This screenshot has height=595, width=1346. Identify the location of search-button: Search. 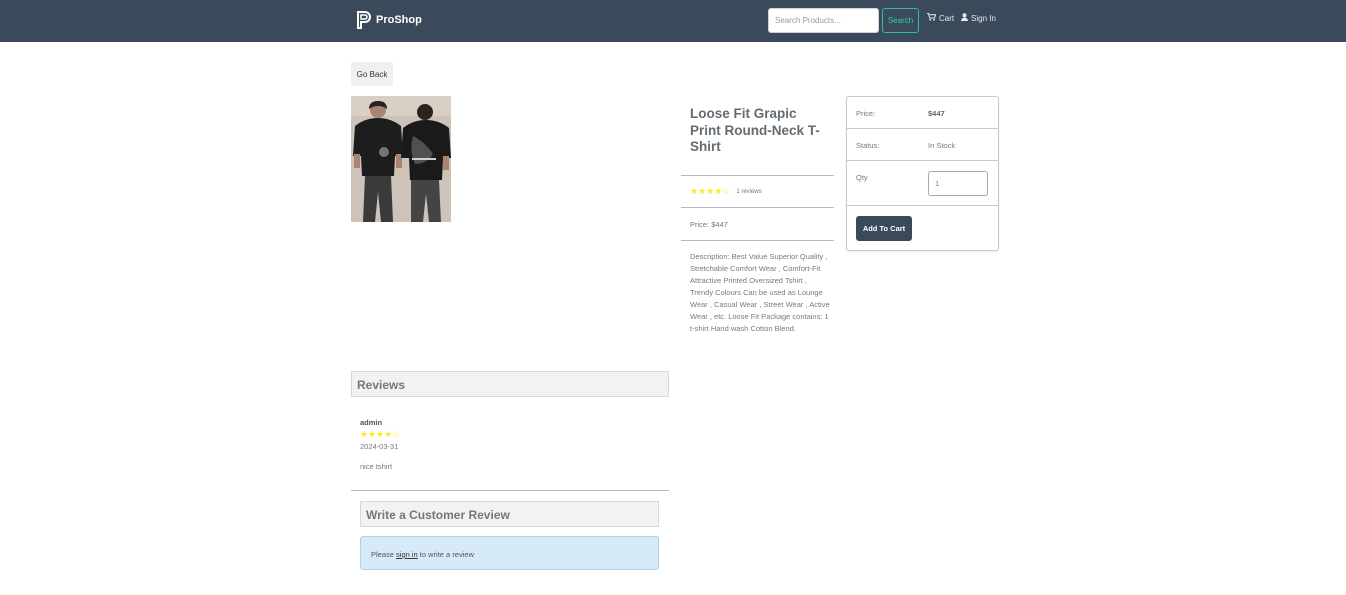
(900, 20).